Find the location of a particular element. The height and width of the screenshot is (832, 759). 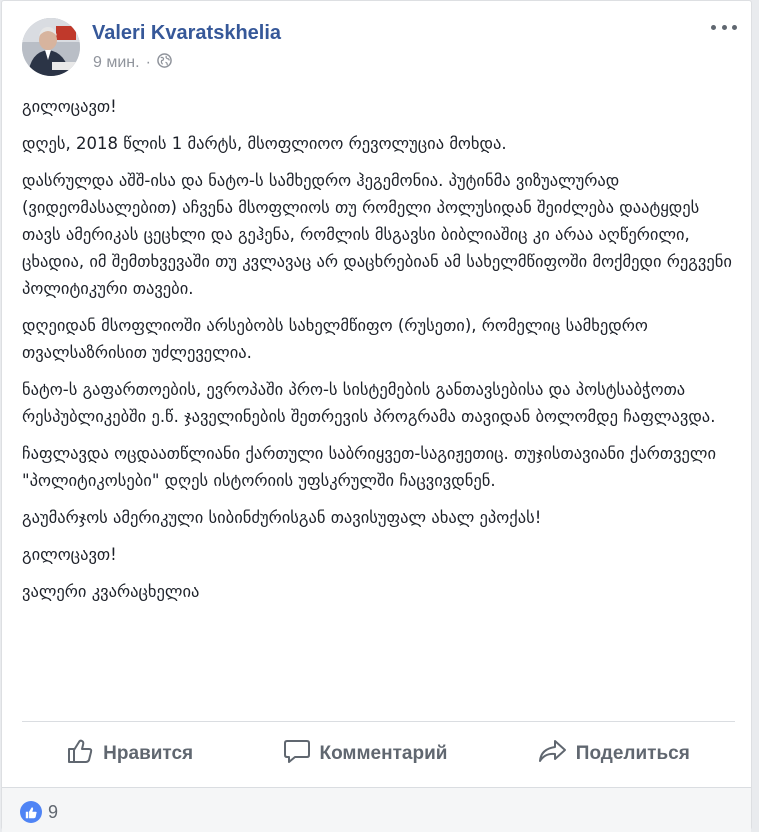

author-name: Valeri Kvaratskhelia is located at coordinates (186, 33).